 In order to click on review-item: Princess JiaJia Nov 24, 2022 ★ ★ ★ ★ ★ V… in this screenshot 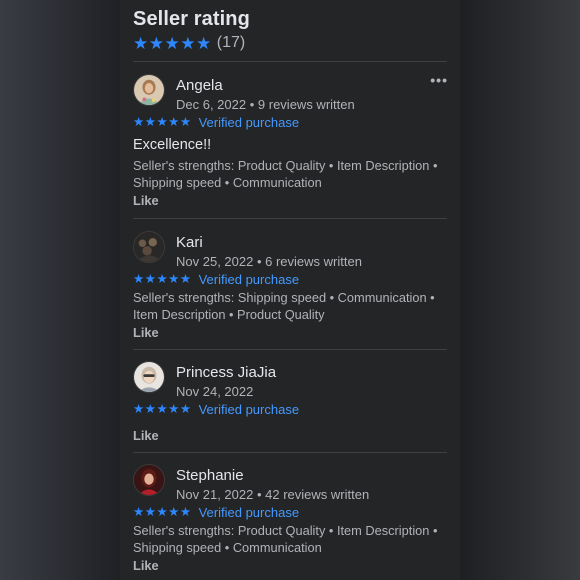, I will do `click(290, 402)`.